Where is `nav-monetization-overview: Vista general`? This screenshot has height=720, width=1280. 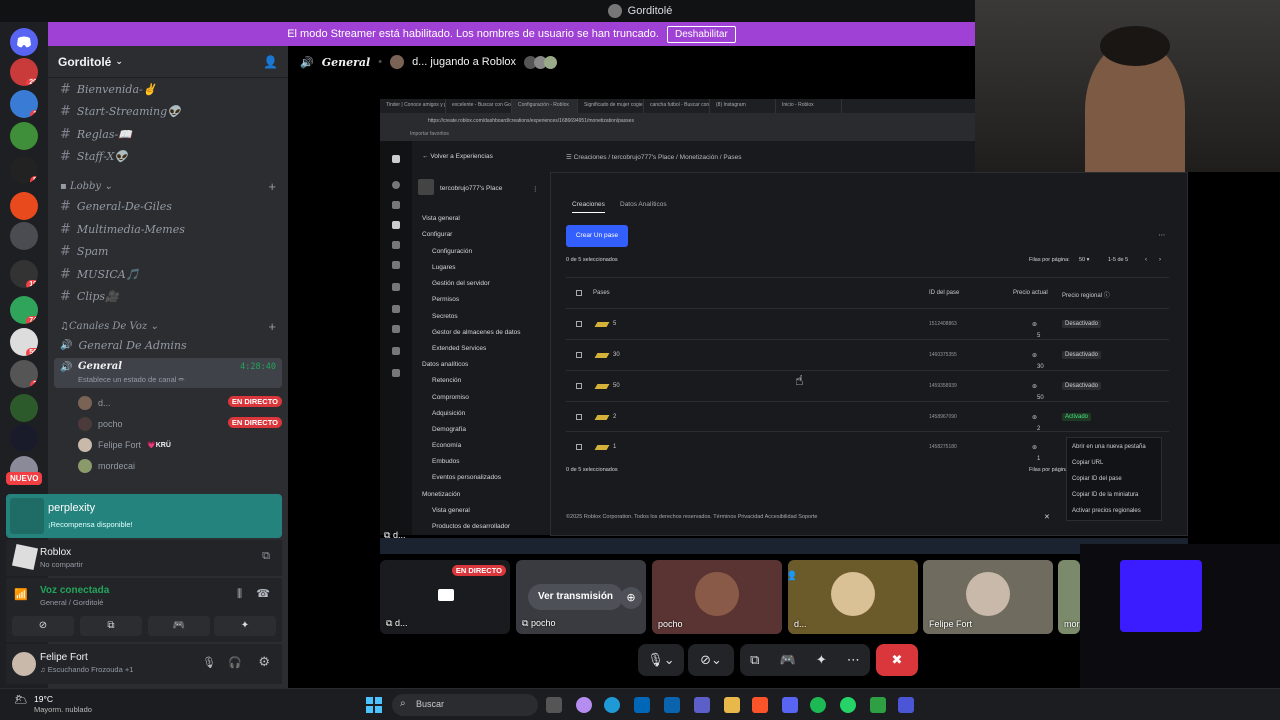 nav-monetization-overview: Vista general is located at coordinates (451, 510).